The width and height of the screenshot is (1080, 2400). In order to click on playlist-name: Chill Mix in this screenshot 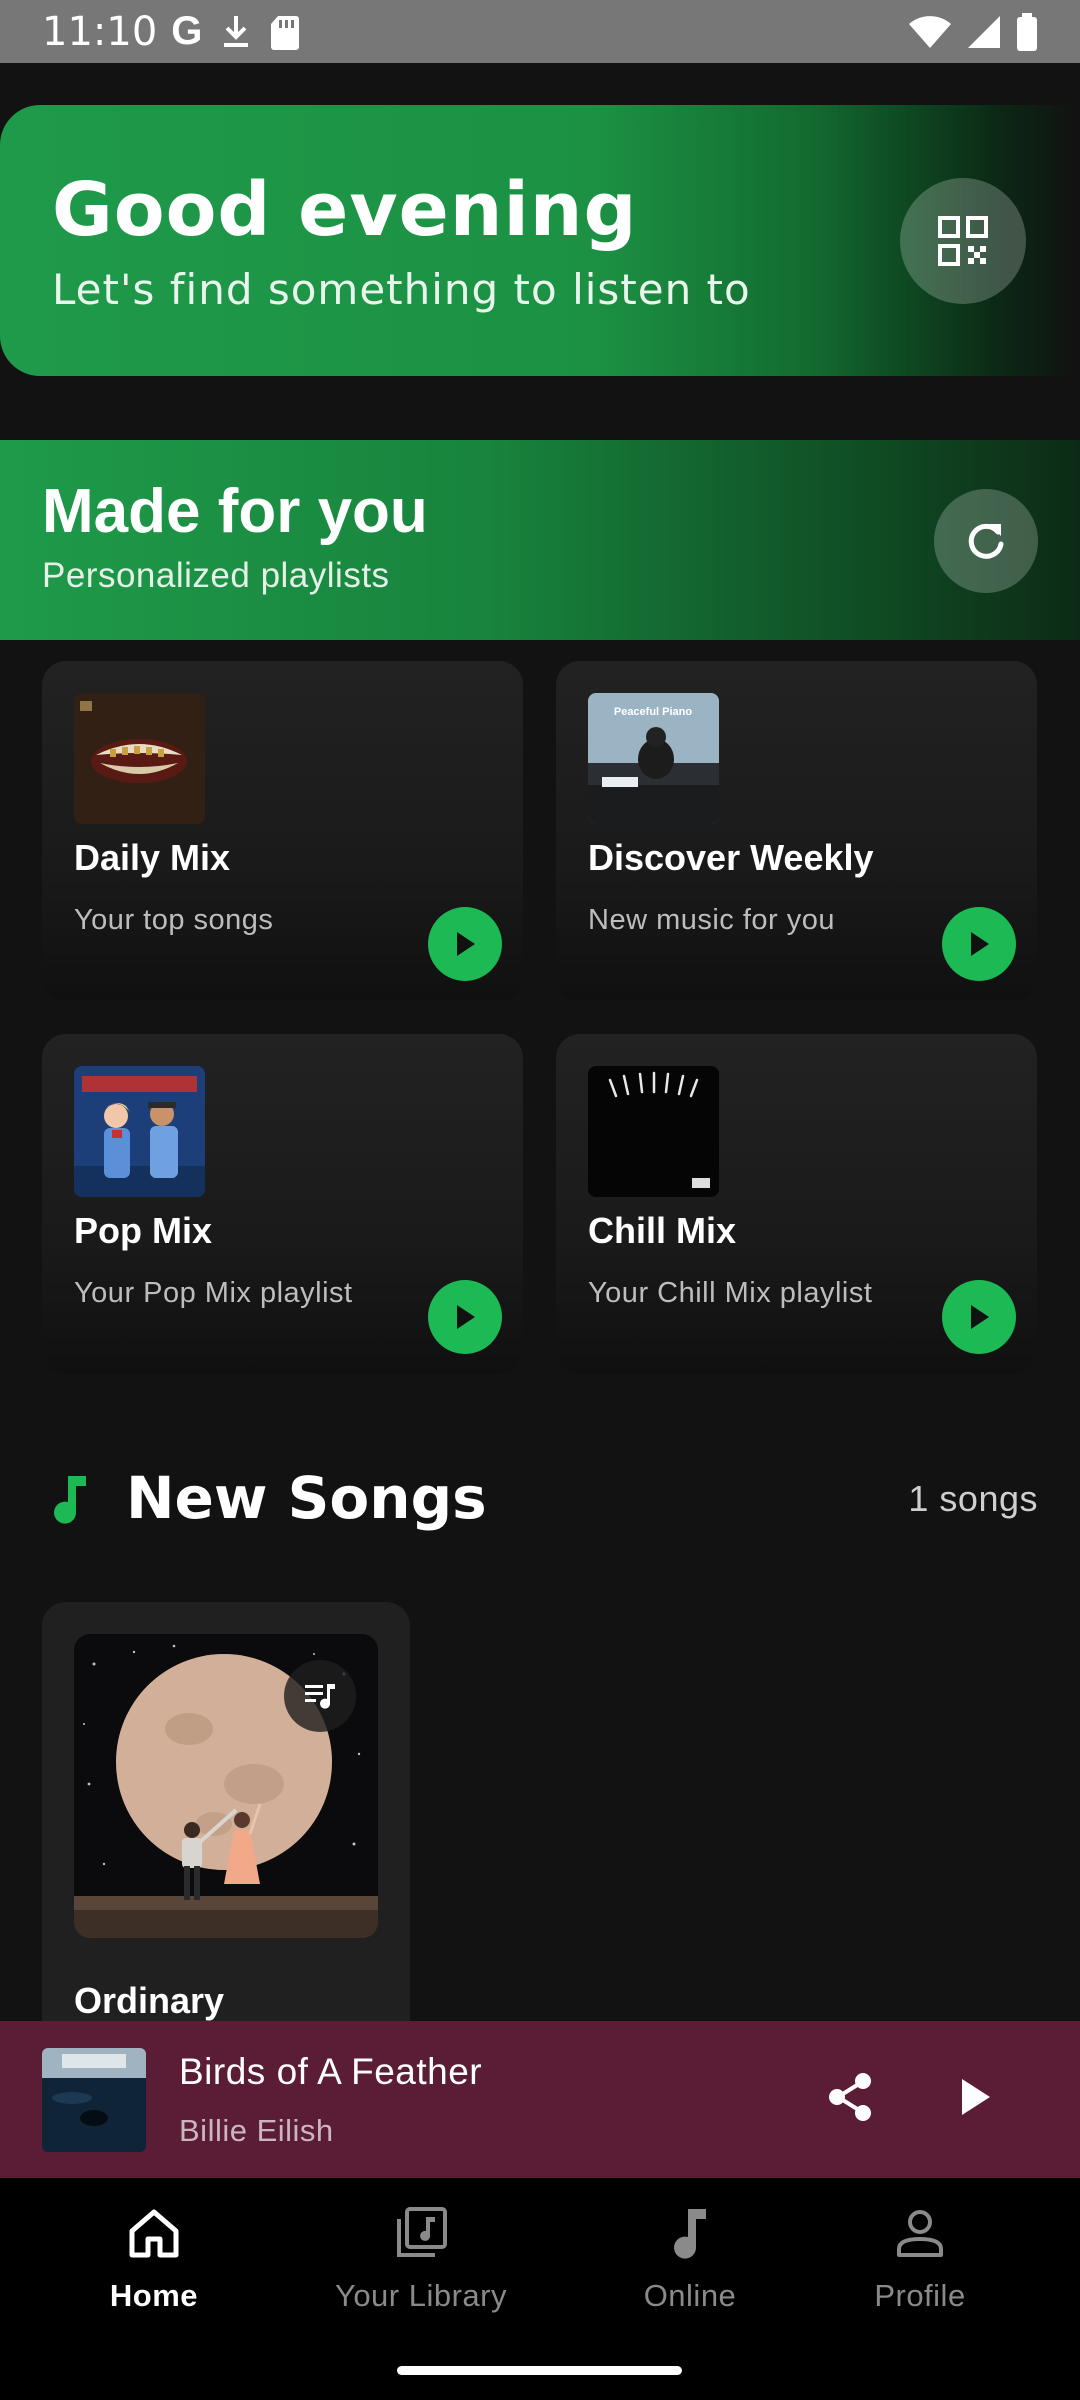, I will do `click(662, 1230)`.